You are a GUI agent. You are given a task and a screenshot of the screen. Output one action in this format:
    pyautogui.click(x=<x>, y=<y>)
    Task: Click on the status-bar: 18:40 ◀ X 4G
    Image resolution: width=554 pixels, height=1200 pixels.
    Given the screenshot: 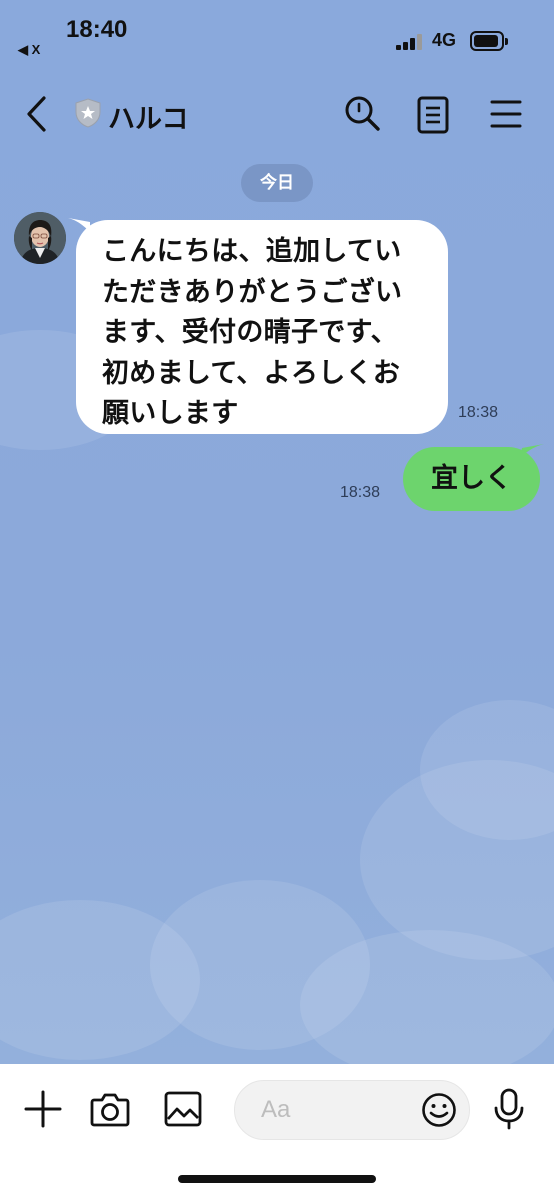 What is the action you would take?
    pyautogui.click(x=277, y=35)
    